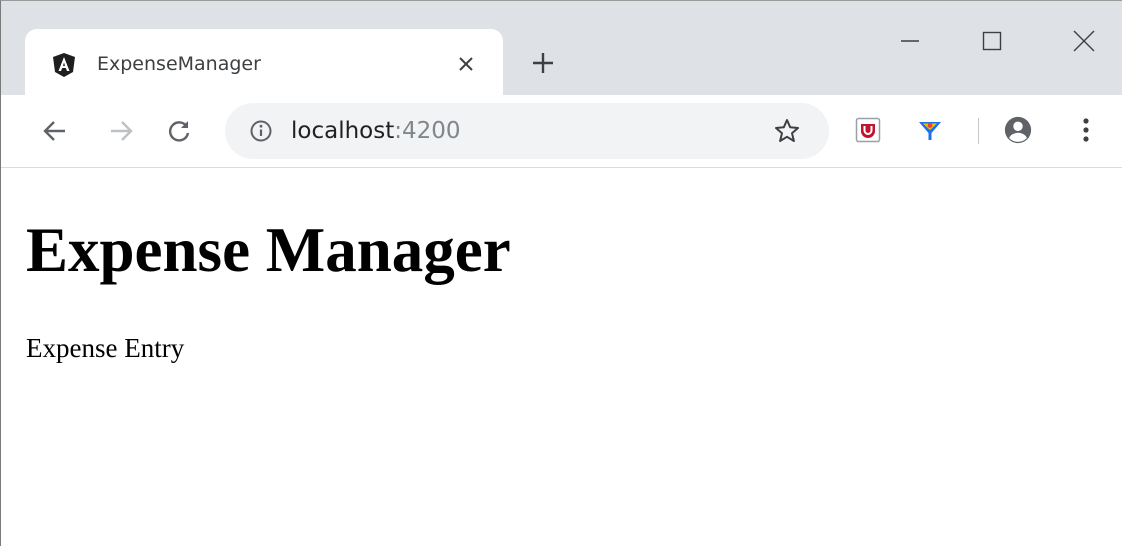  Describe the element at coordinates (264, 62) in the screenshot. I see `tab-expensemanager: ExpenseManager` at that location.